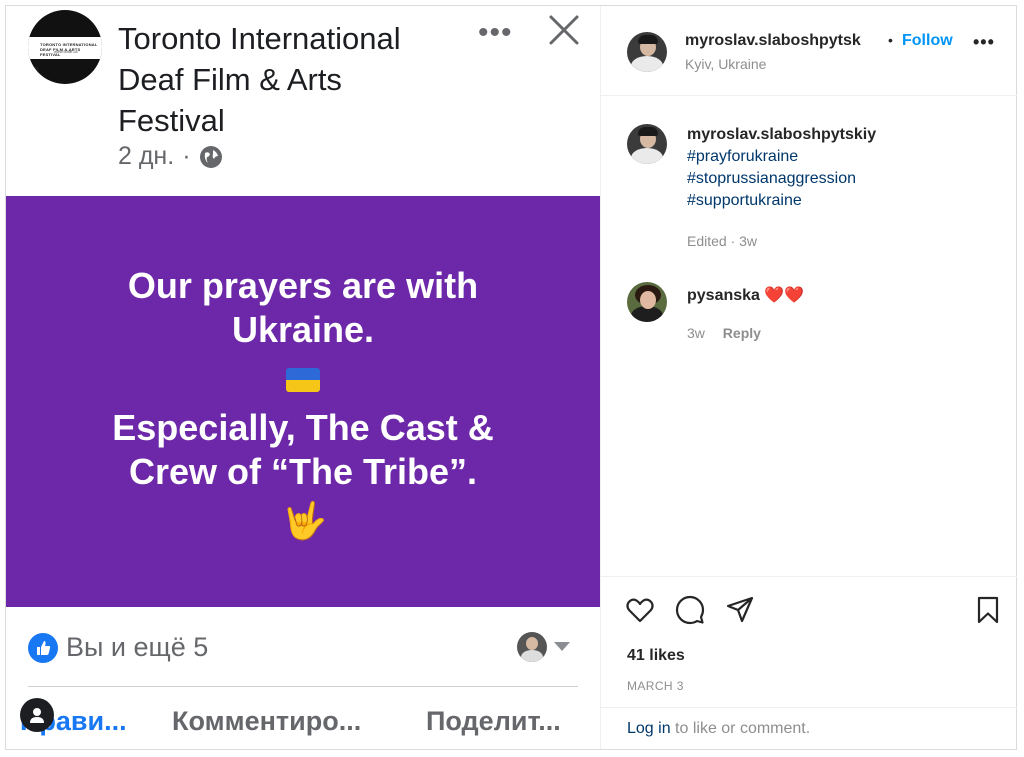 The image size is (1024, 757). What do you see at coordinates (984, 42) in the screenshot?
I see `more-options-button: •••` at bounding box center [984, 42].